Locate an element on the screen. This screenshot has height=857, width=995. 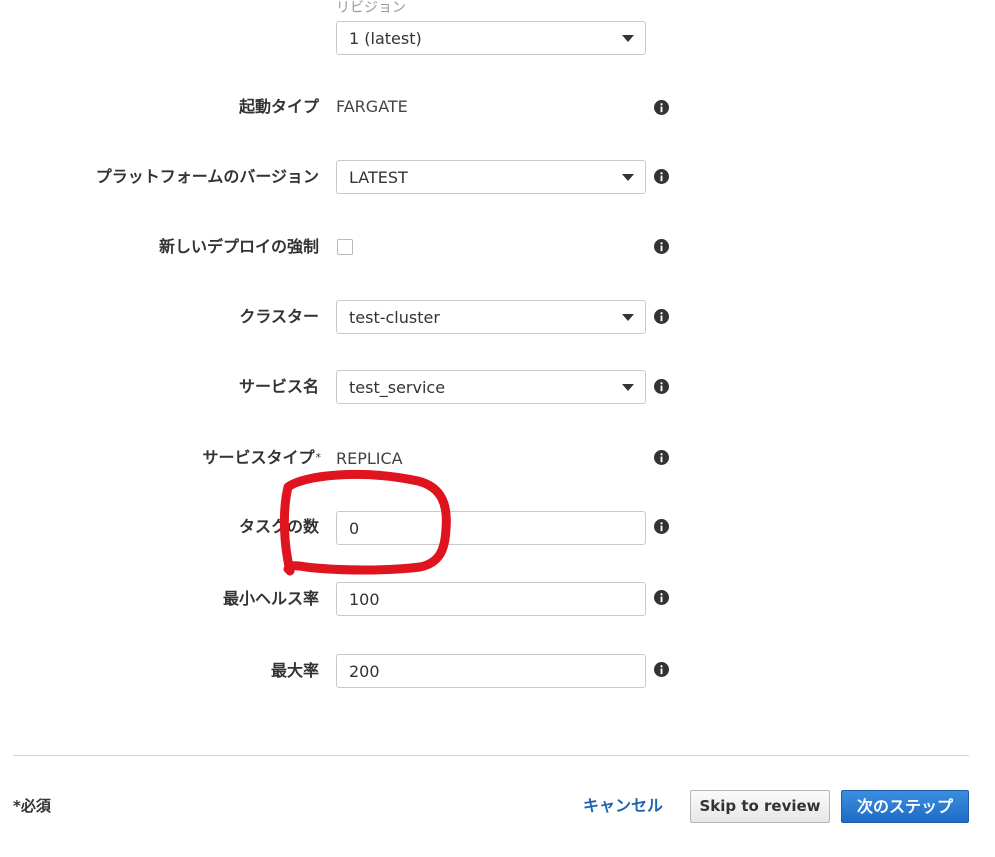
cluster-label: クラスター is located at coordinates (279, 316).